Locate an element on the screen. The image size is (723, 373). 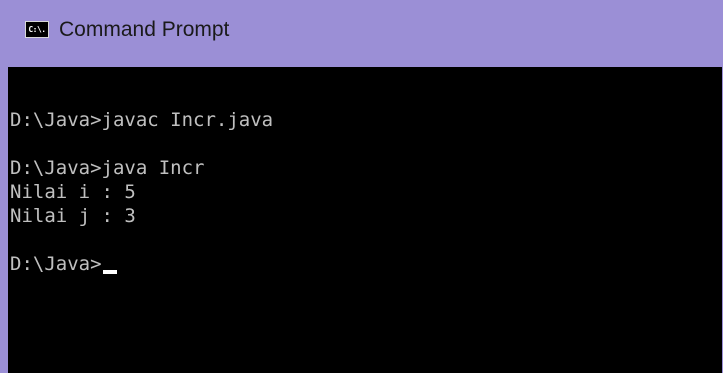
console-line: Nilai i : 5 is located at coordinates (73, 192).